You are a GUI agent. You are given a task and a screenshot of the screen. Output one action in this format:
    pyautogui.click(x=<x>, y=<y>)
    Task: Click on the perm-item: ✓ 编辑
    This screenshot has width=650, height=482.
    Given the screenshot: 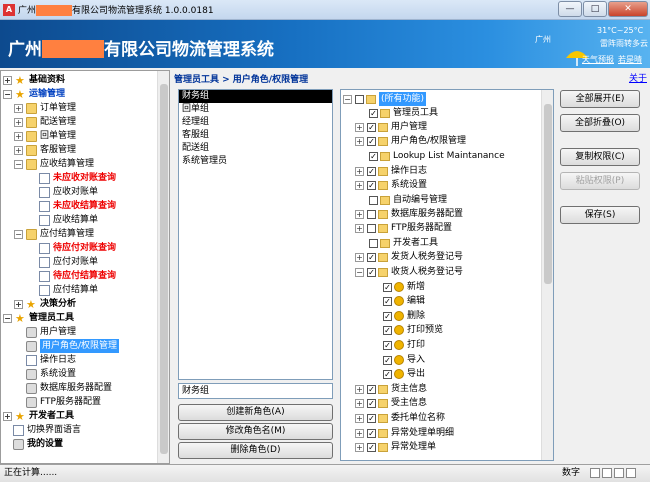 What is the action you would take?
    pyautogui.click(x=404, y=301)
    